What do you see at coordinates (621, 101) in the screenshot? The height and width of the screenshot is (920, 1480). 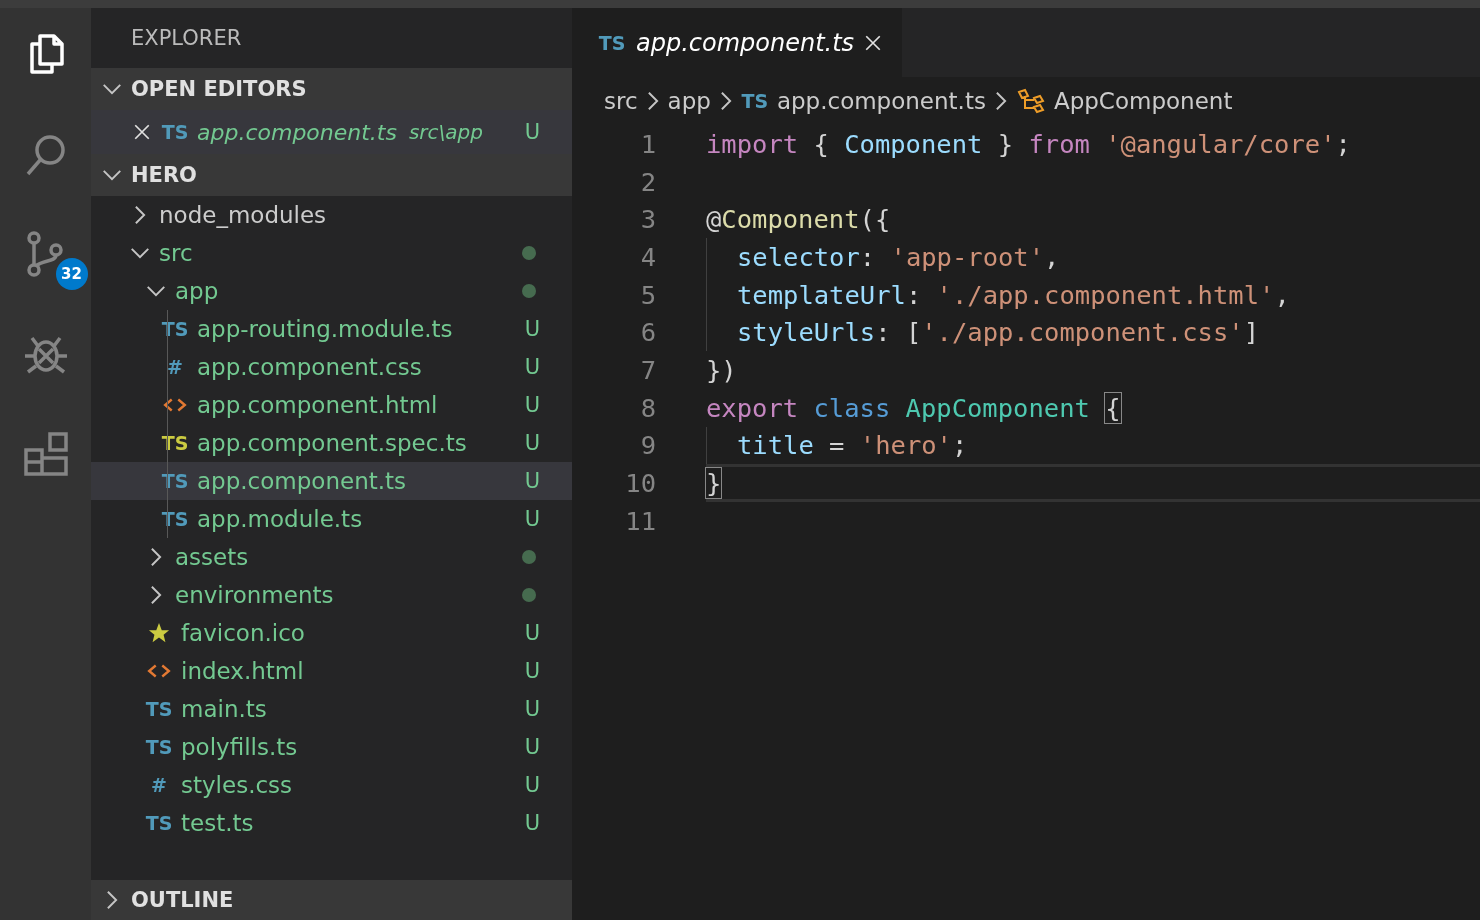 I see `breadcrumb: src` at bounding box center [621, 101].